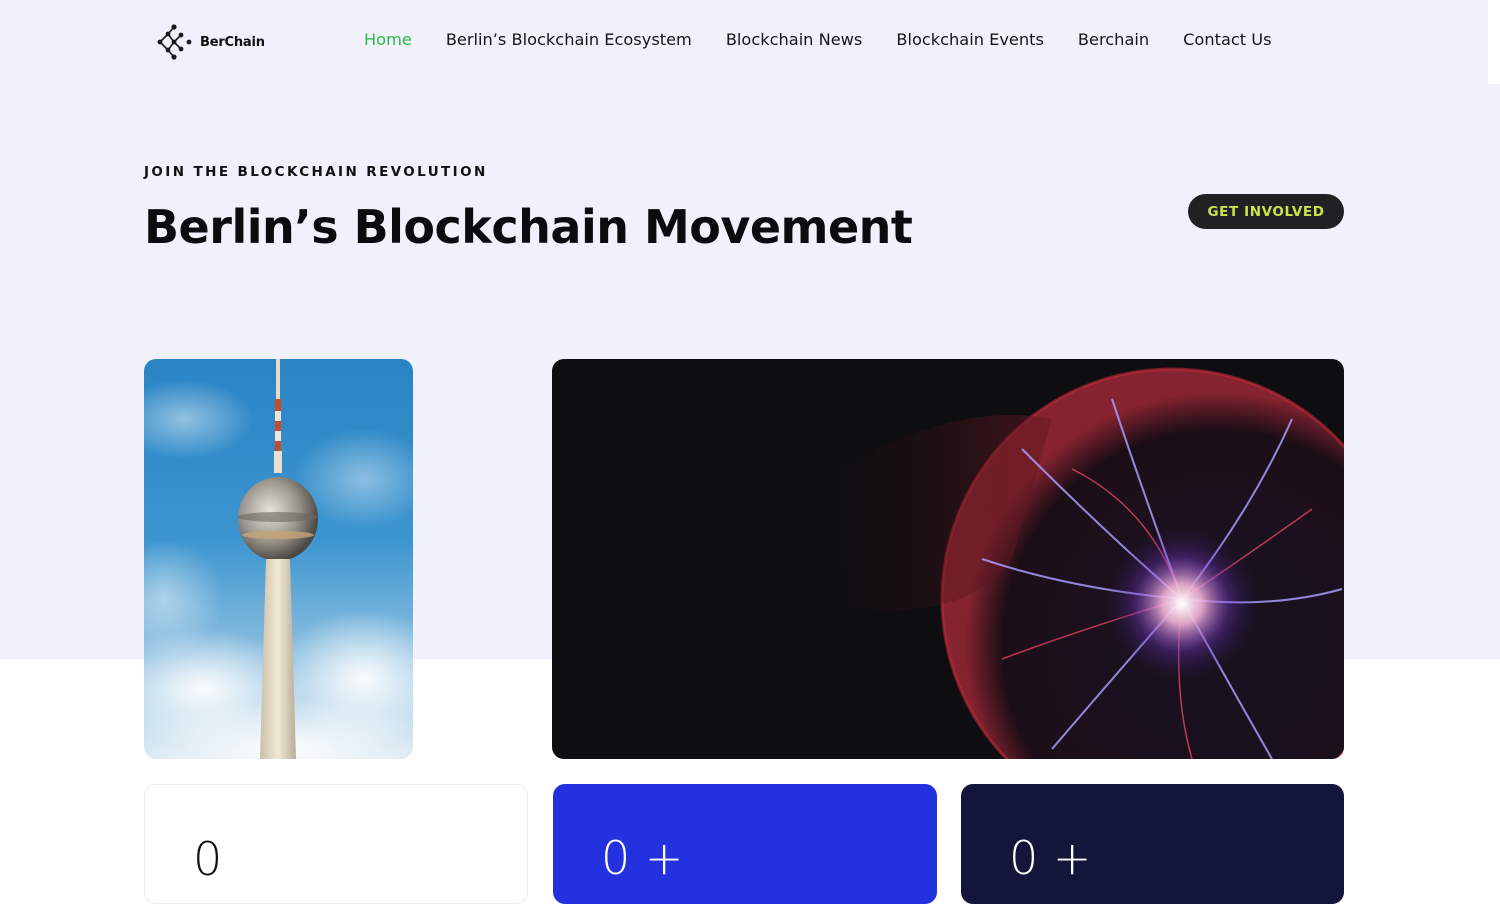 The width and height of the screenshot is (1500, 904). I want to click on molecule-logo-icon, so click(174, 42).